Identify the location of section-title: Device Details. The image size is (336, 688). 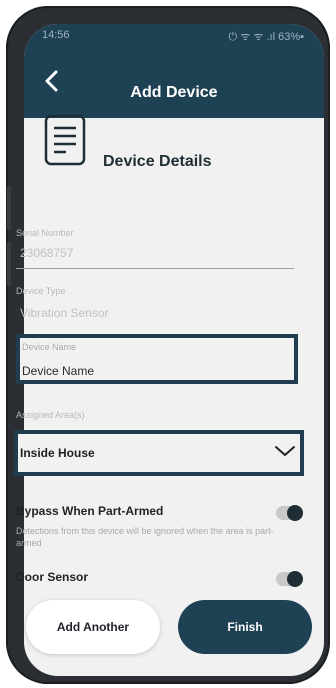
(157, 161).